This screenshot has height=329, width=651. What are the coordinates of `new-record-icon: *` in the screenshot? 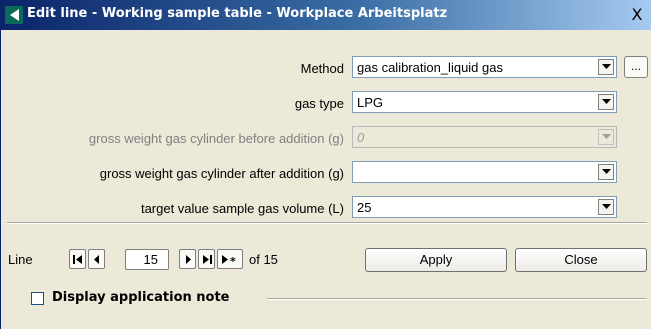 It's located at (229, 259).